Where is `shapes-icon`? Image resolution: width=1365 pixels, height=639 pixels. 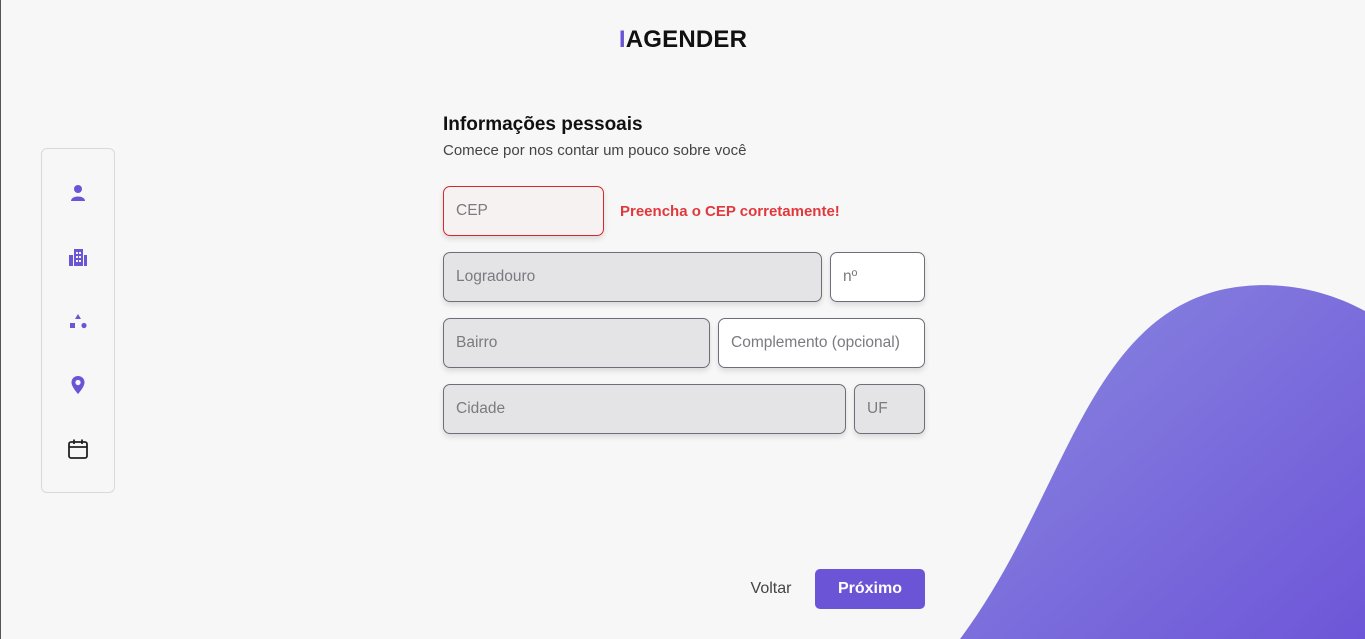 shapes-icon is located at coordinates (78, 321).